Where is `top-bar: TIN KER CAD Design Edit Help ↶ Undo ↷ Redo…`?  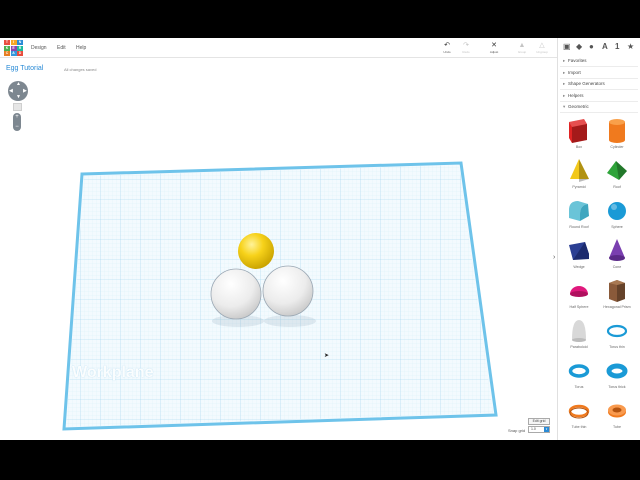 top-bar: TIN KER CAD Design Edit Help ↶ Undo ↷ Redo… is located at coordinates (278, 48).